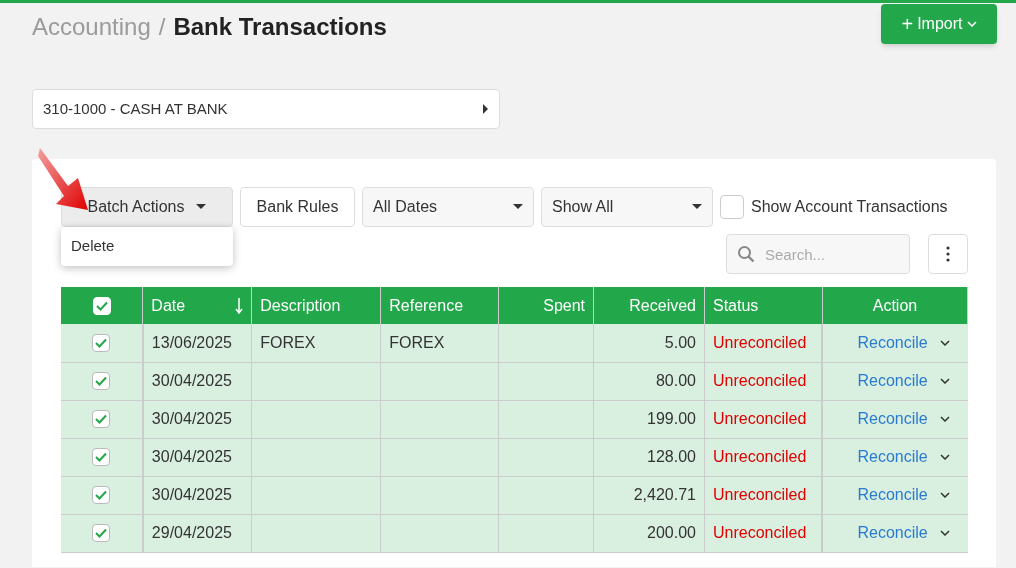 This screenshot has width=1016, height=568. What do you see at coordinates (91, 27) in the screenshot?
I see `breadcrumb-link: Accounting` at bounding box center [91, 27].